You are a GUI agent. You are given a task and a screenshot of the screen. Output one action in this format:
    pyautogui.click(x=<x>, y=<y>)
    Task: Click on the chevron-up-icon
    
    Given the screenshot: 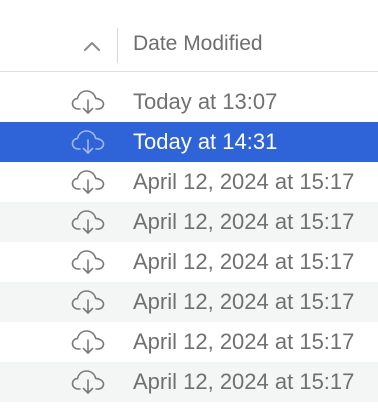 What is the action you would take?
    pyautogui.click(x=92, y=47)
    